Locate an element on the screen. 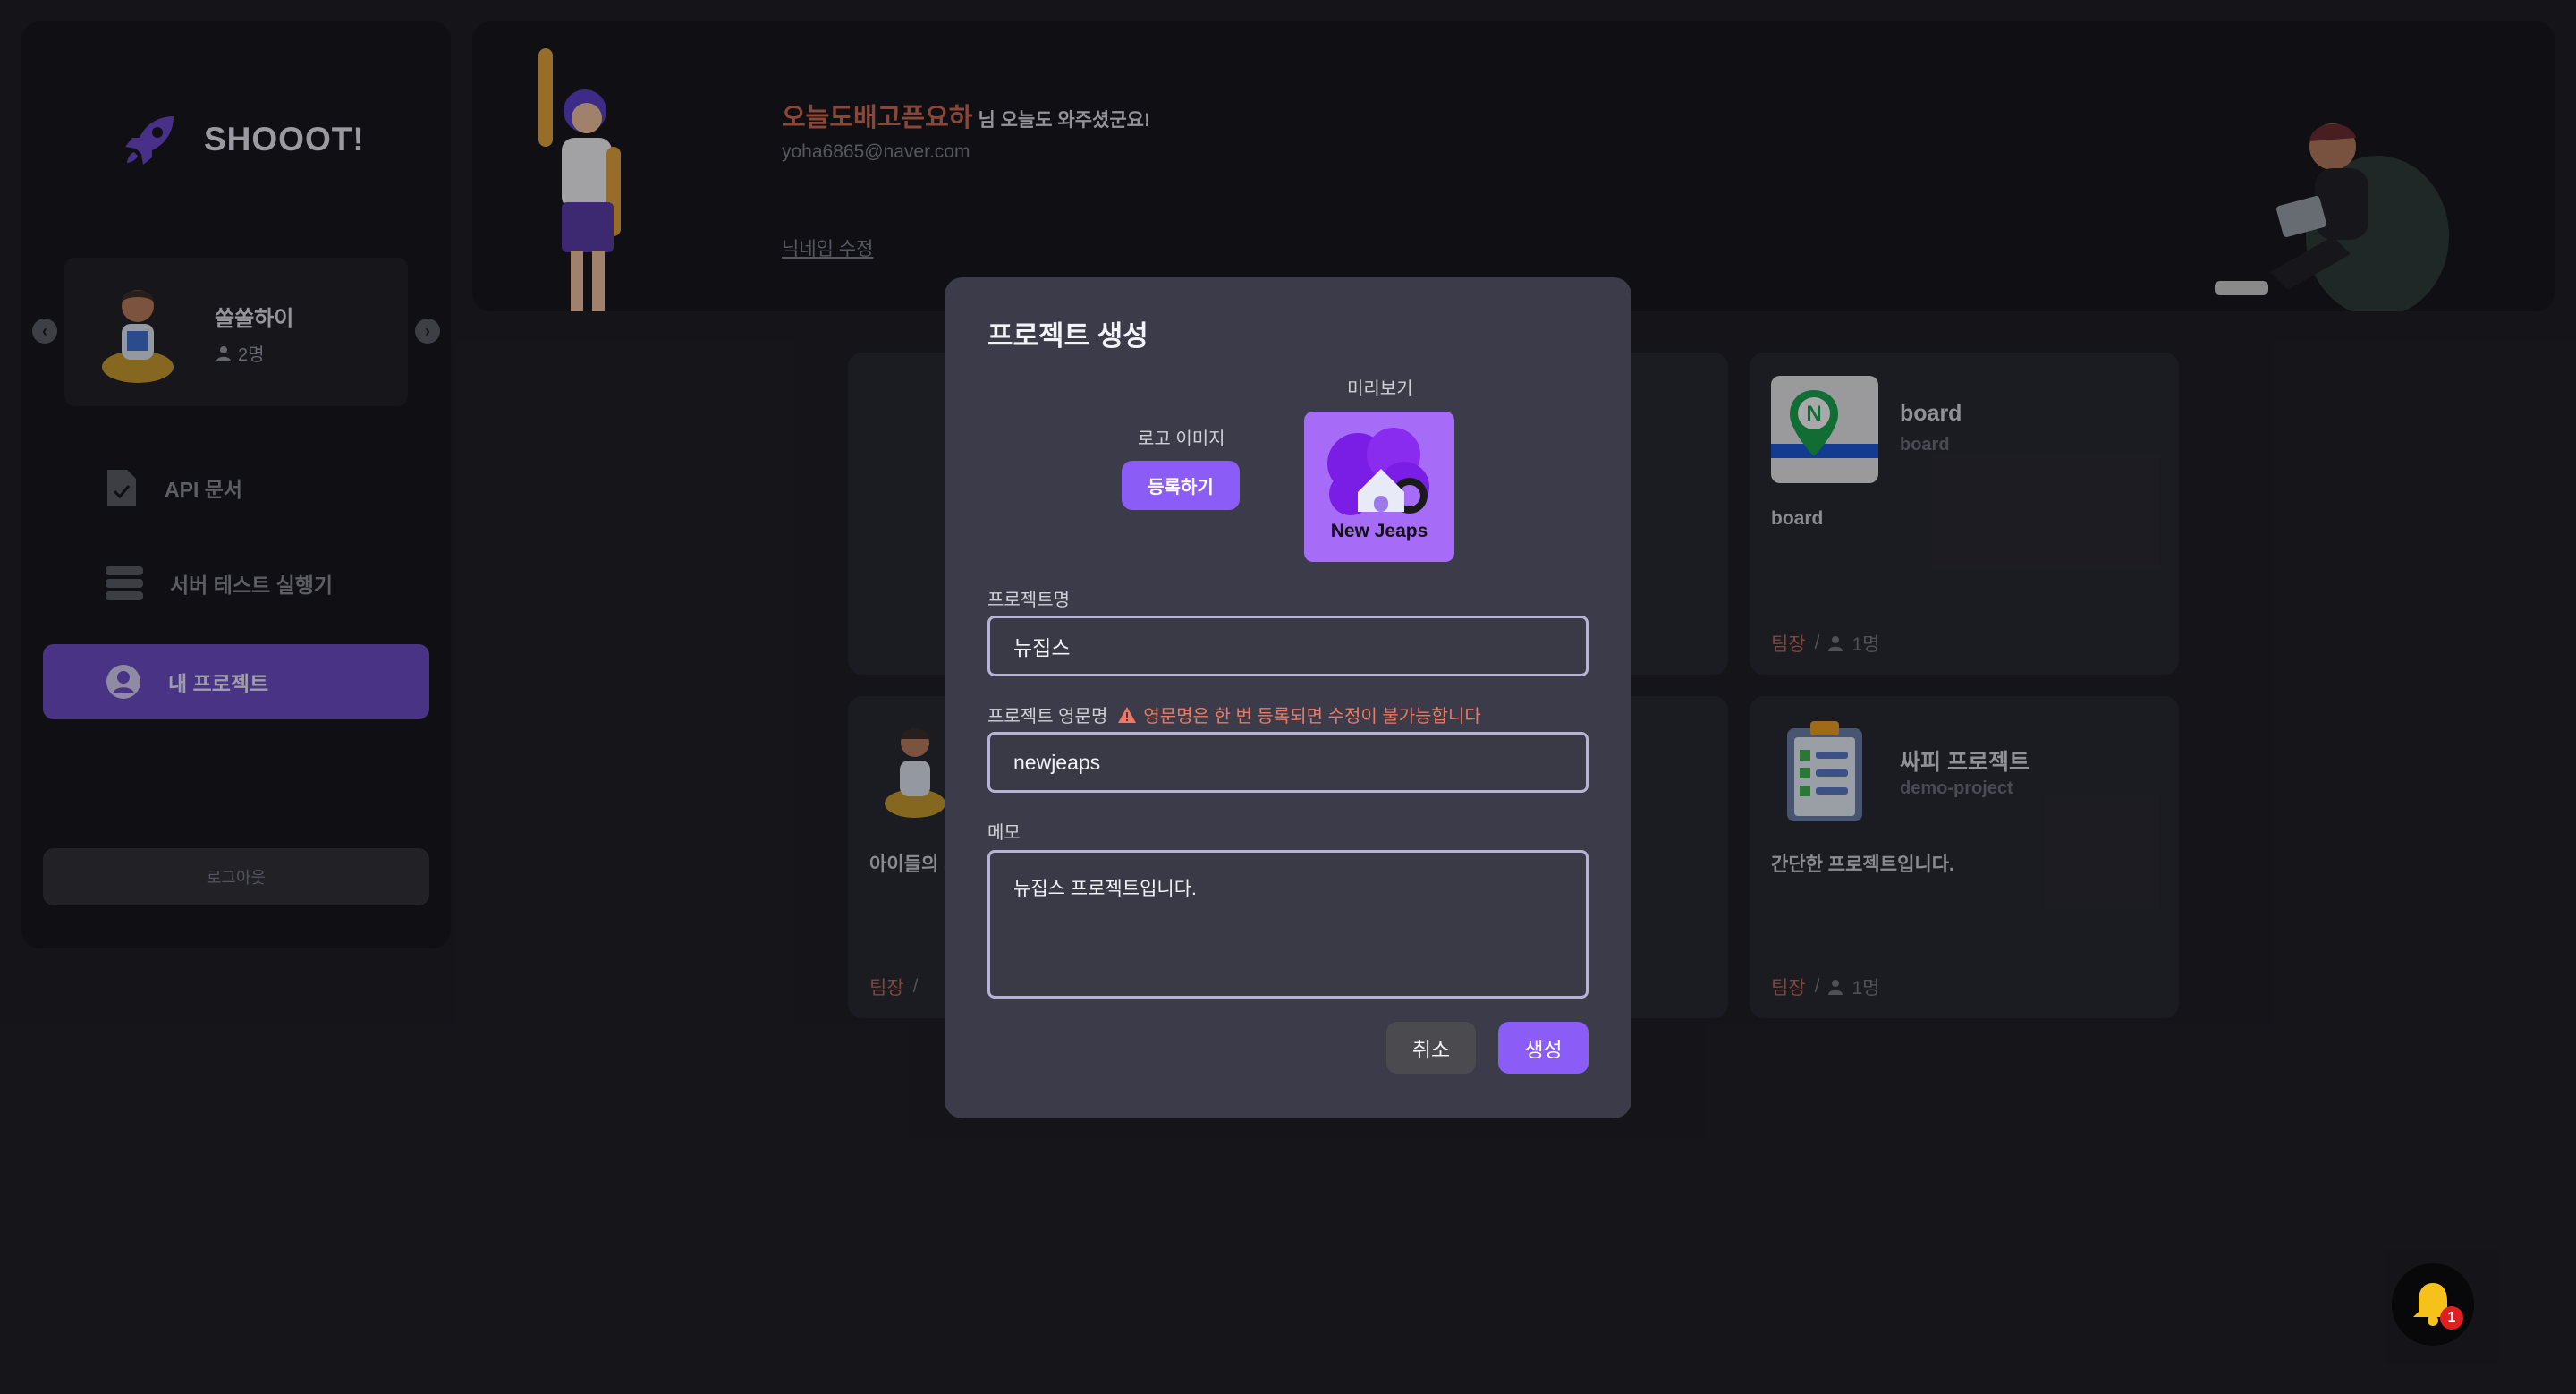 This screenshot has width=2576, height=1394. memo-label: 메모 is located at coordinates (1004, 833).